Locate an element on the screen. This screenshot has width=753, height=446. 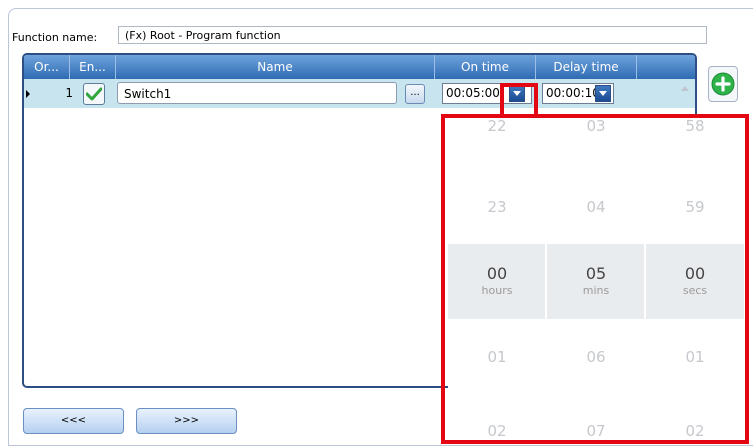
column-spacer is located at coordinates (666, 67).